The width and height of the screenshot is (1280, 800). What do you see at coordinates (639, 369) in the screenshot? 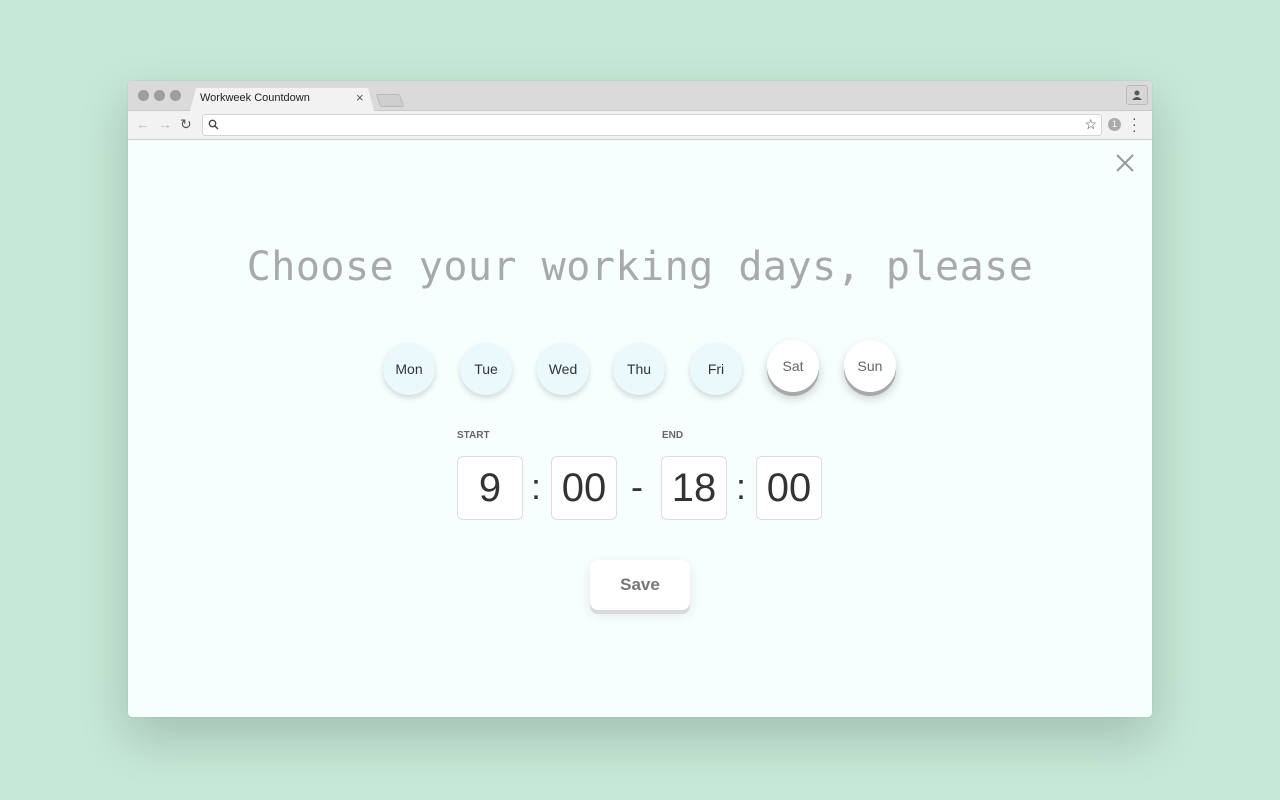
I see `day-thu: Thu` at bounding box center [639, 369].